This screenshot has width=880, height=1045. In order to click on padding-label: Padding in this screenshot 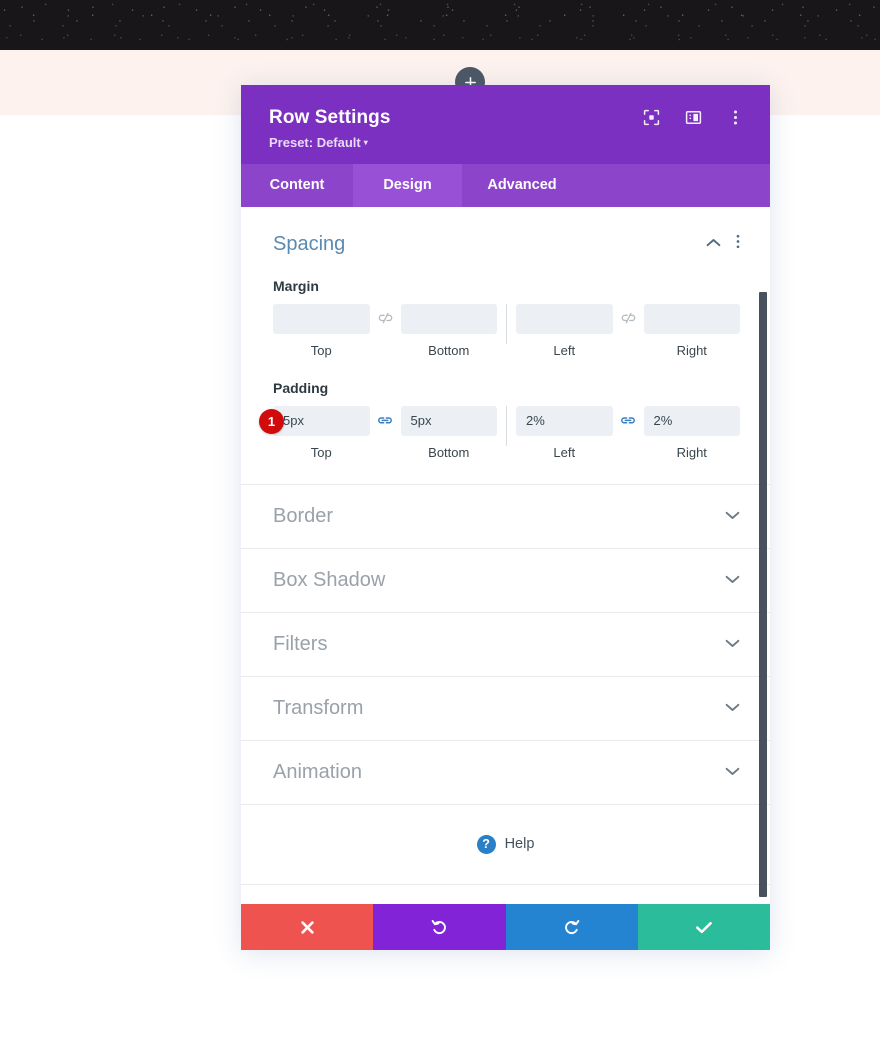, I will do `click(301, 387)`.